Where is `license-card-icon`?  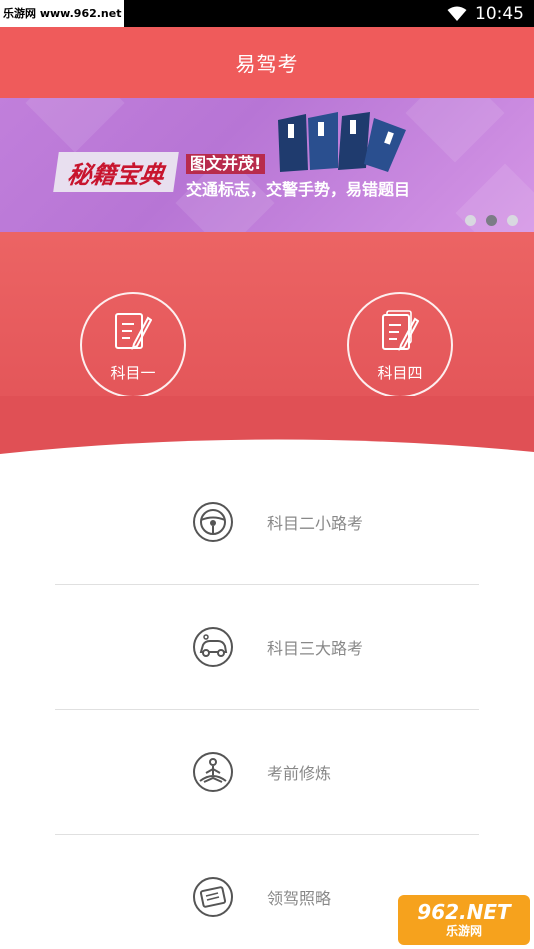
license-card-icon is located at coordinates (213, 897).